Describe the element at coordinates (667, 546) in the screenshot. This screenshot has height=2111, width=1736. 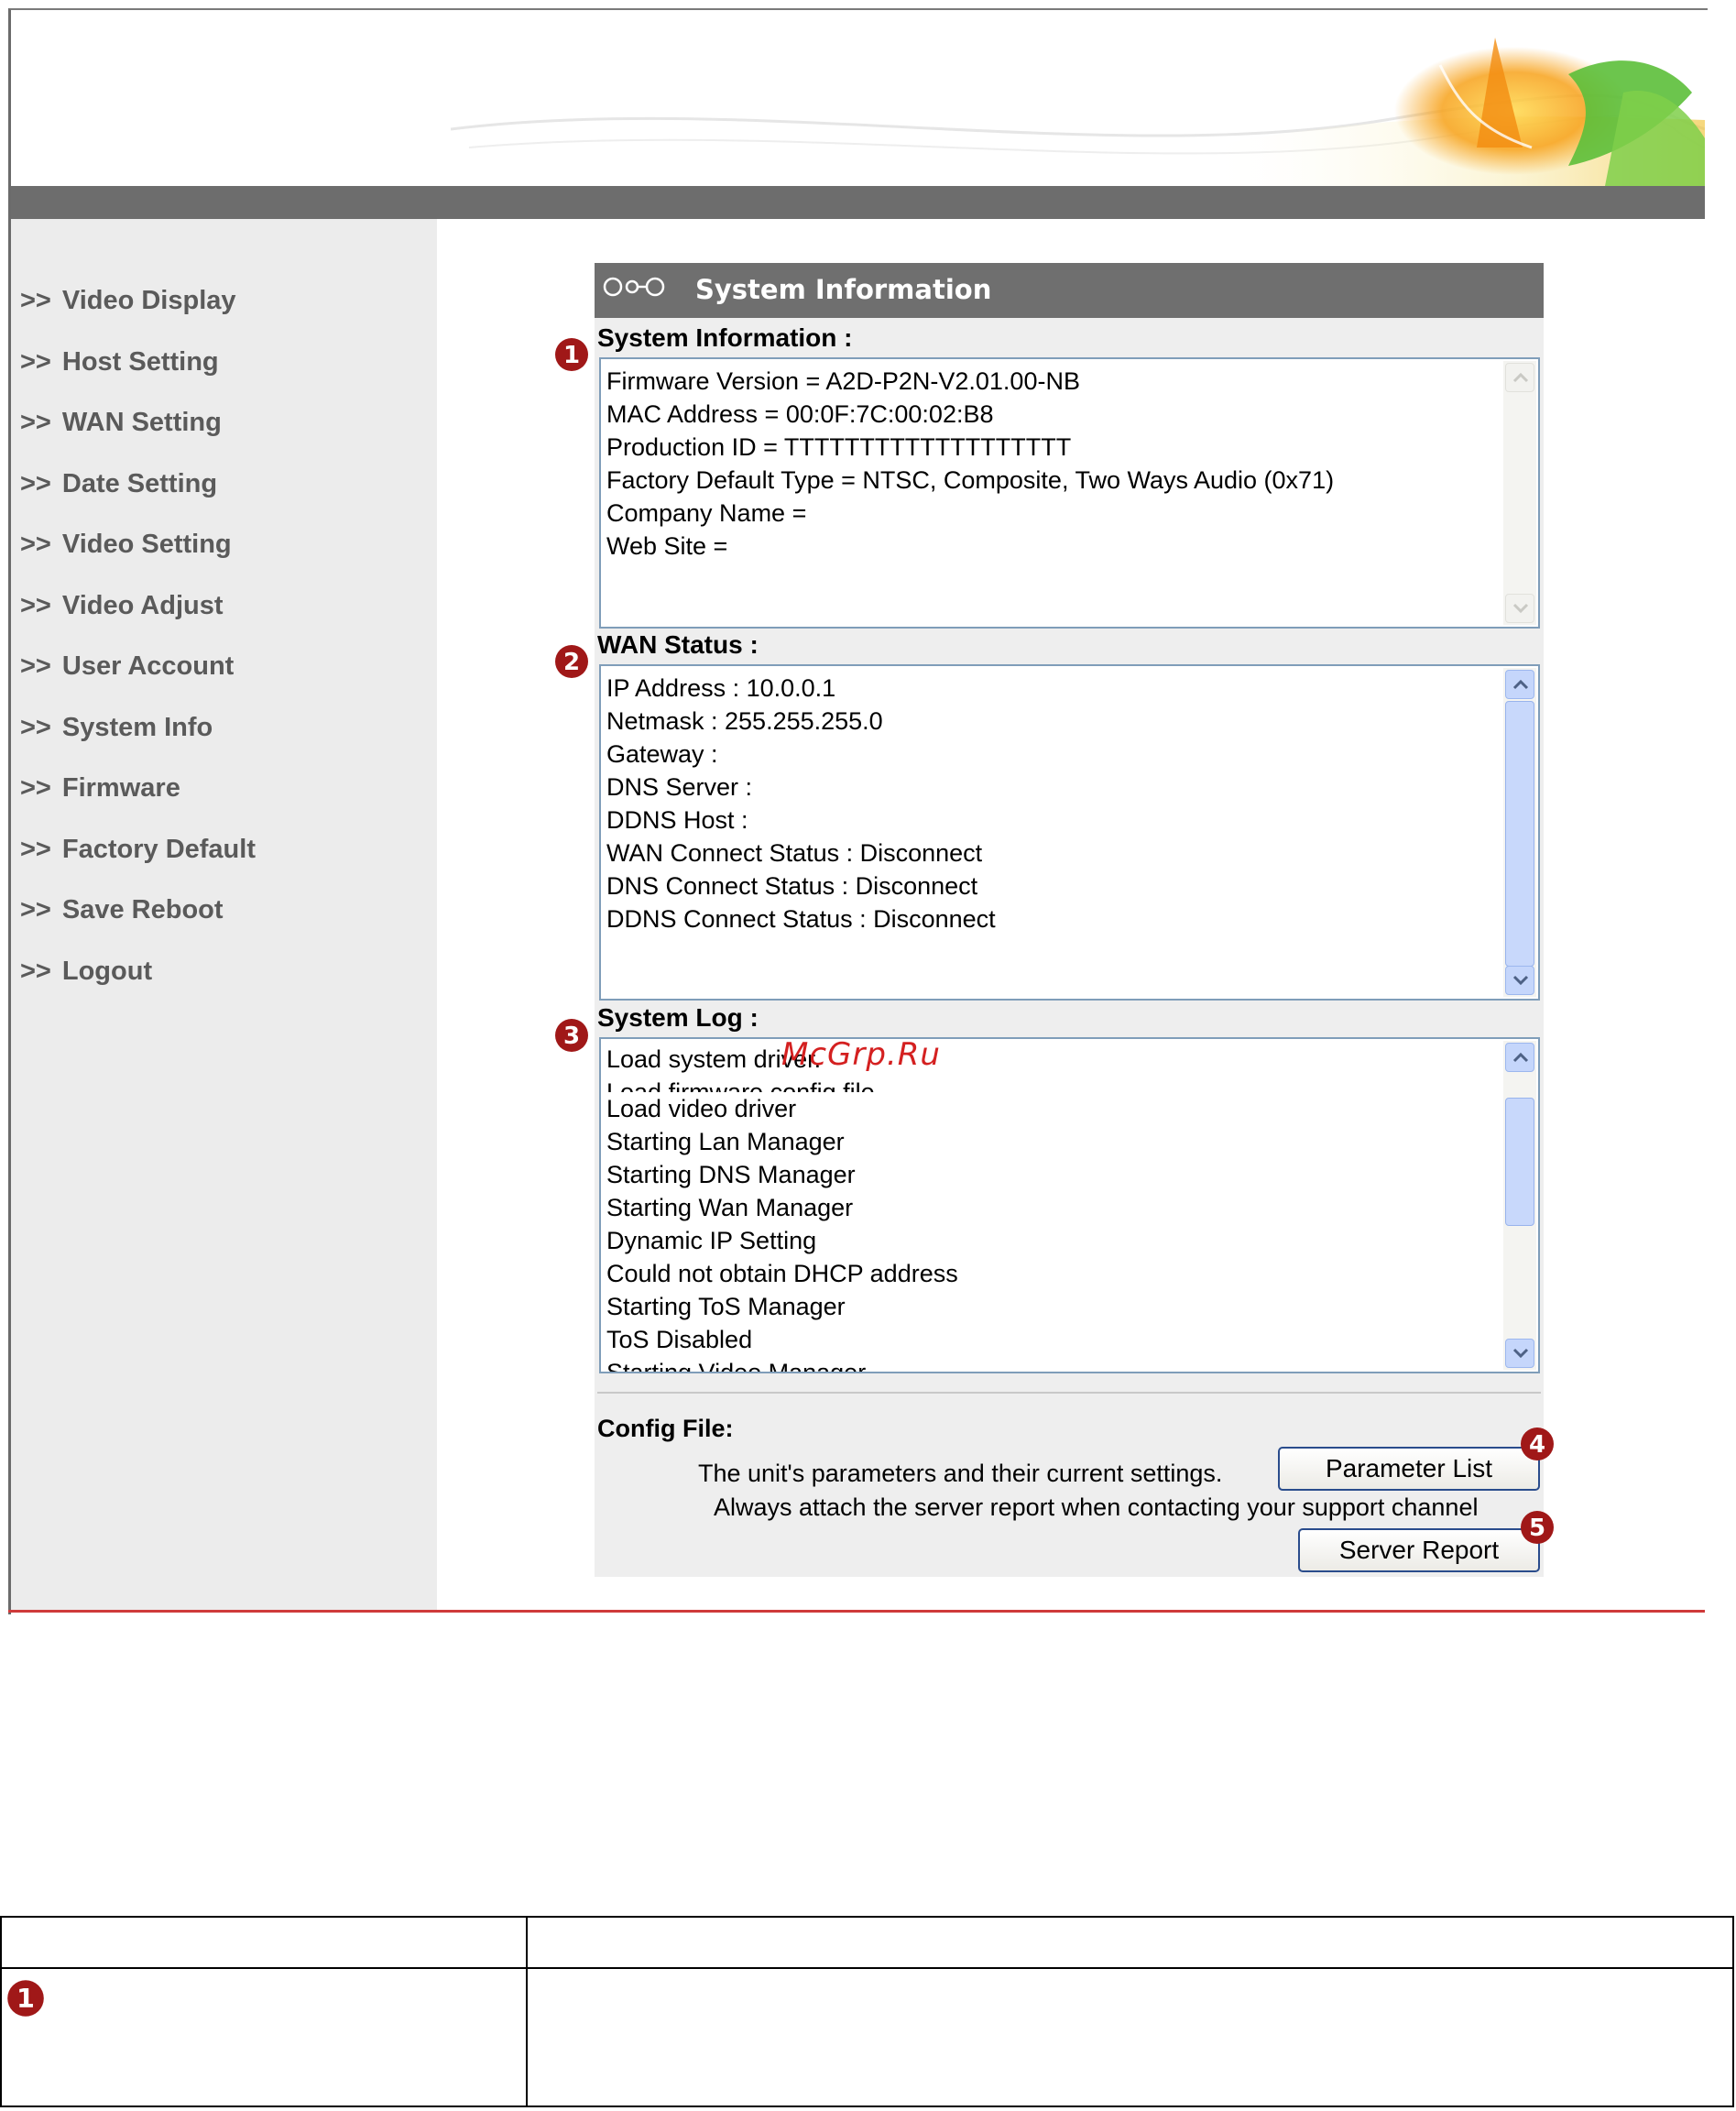
I see `info-line: Web Site =` at that location.